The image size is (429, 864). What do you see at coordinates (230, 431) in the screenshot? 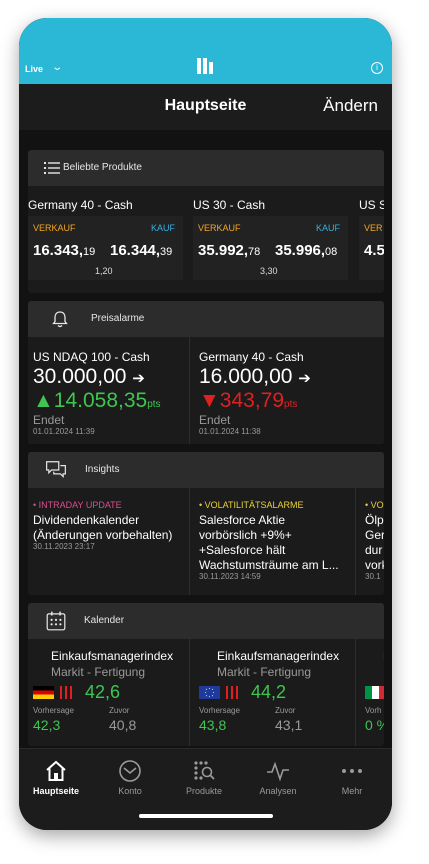
I see `alert-date: 01.01.2024 11:38` at bounding box center [230, 431].